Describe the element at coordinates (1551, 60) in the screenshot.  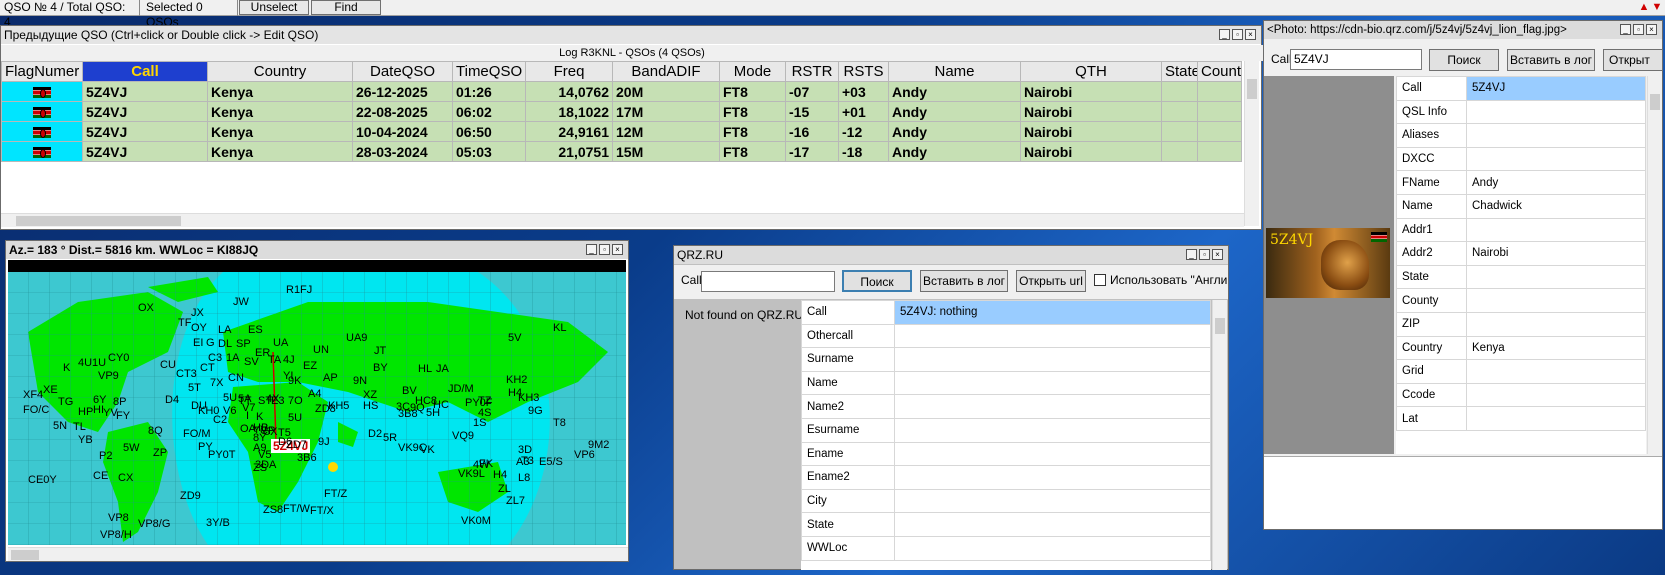
I see `photo-insert-button: Вставить в лог` at that location.